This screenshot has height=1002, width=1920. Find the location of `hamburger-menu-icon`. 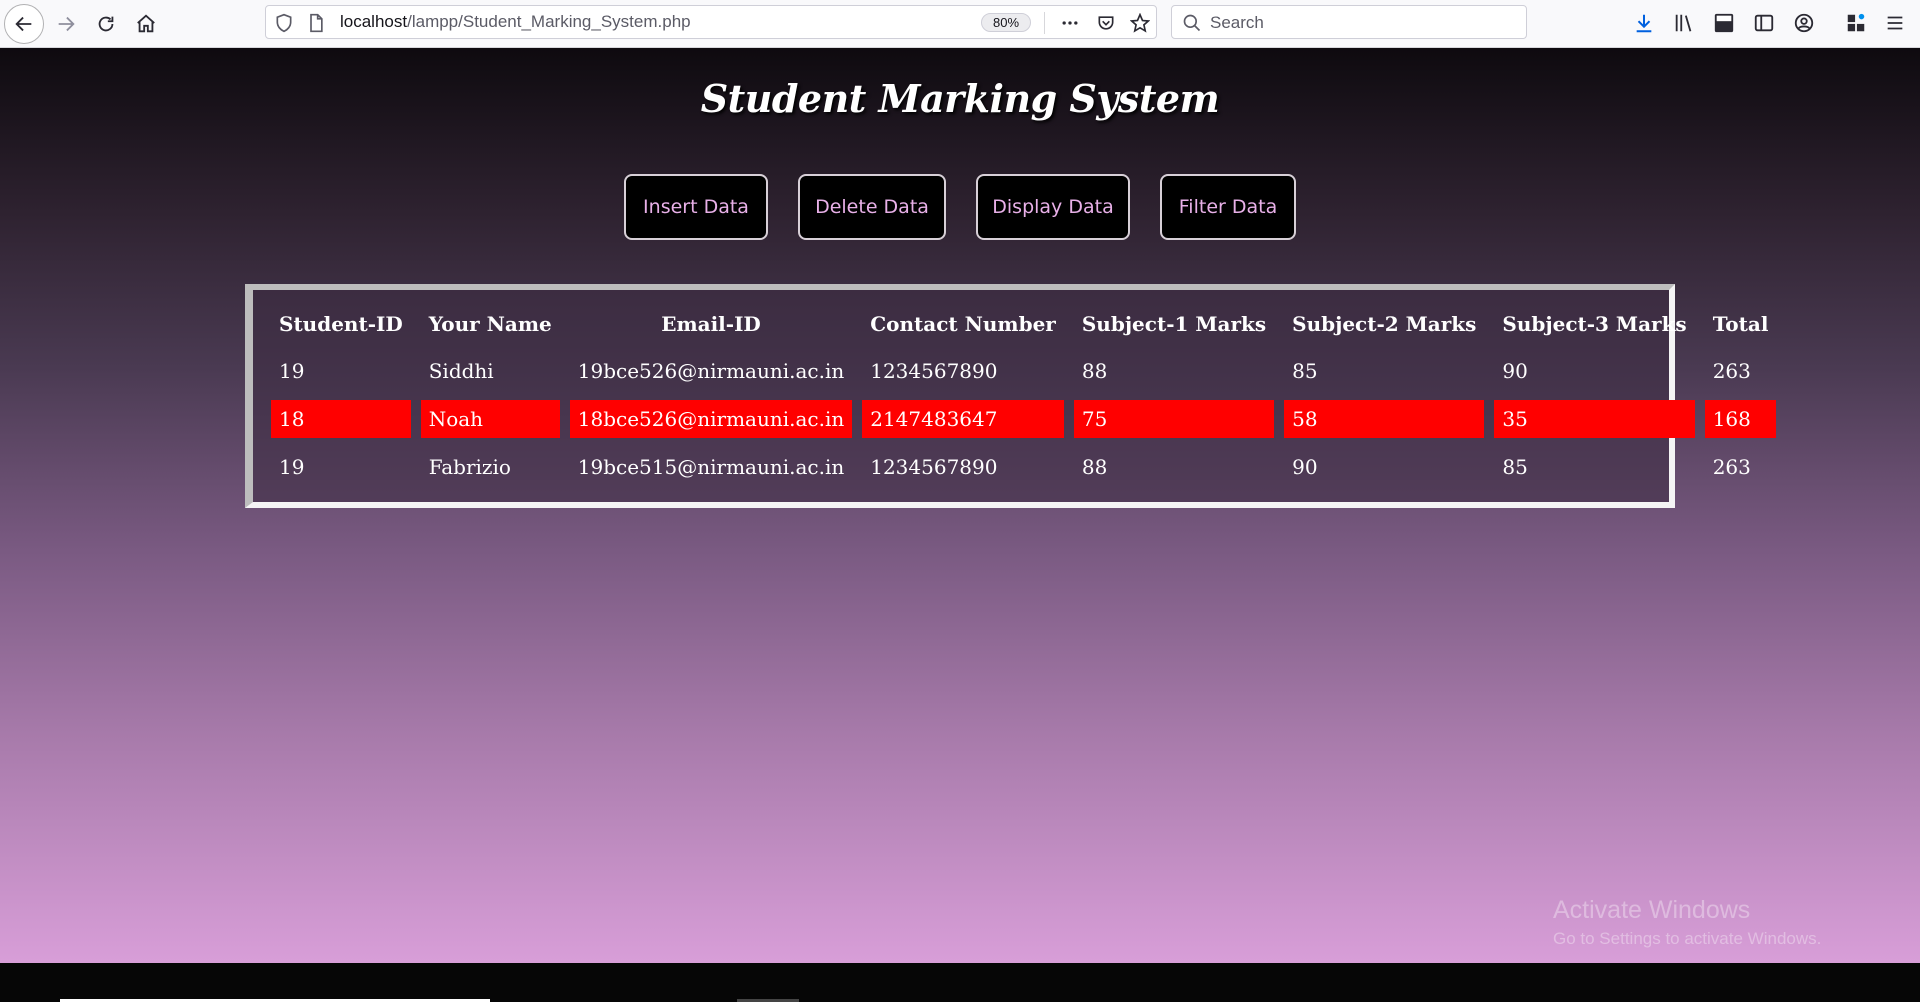

hamburger-menu-icon is located at coordinates (1895, 23).